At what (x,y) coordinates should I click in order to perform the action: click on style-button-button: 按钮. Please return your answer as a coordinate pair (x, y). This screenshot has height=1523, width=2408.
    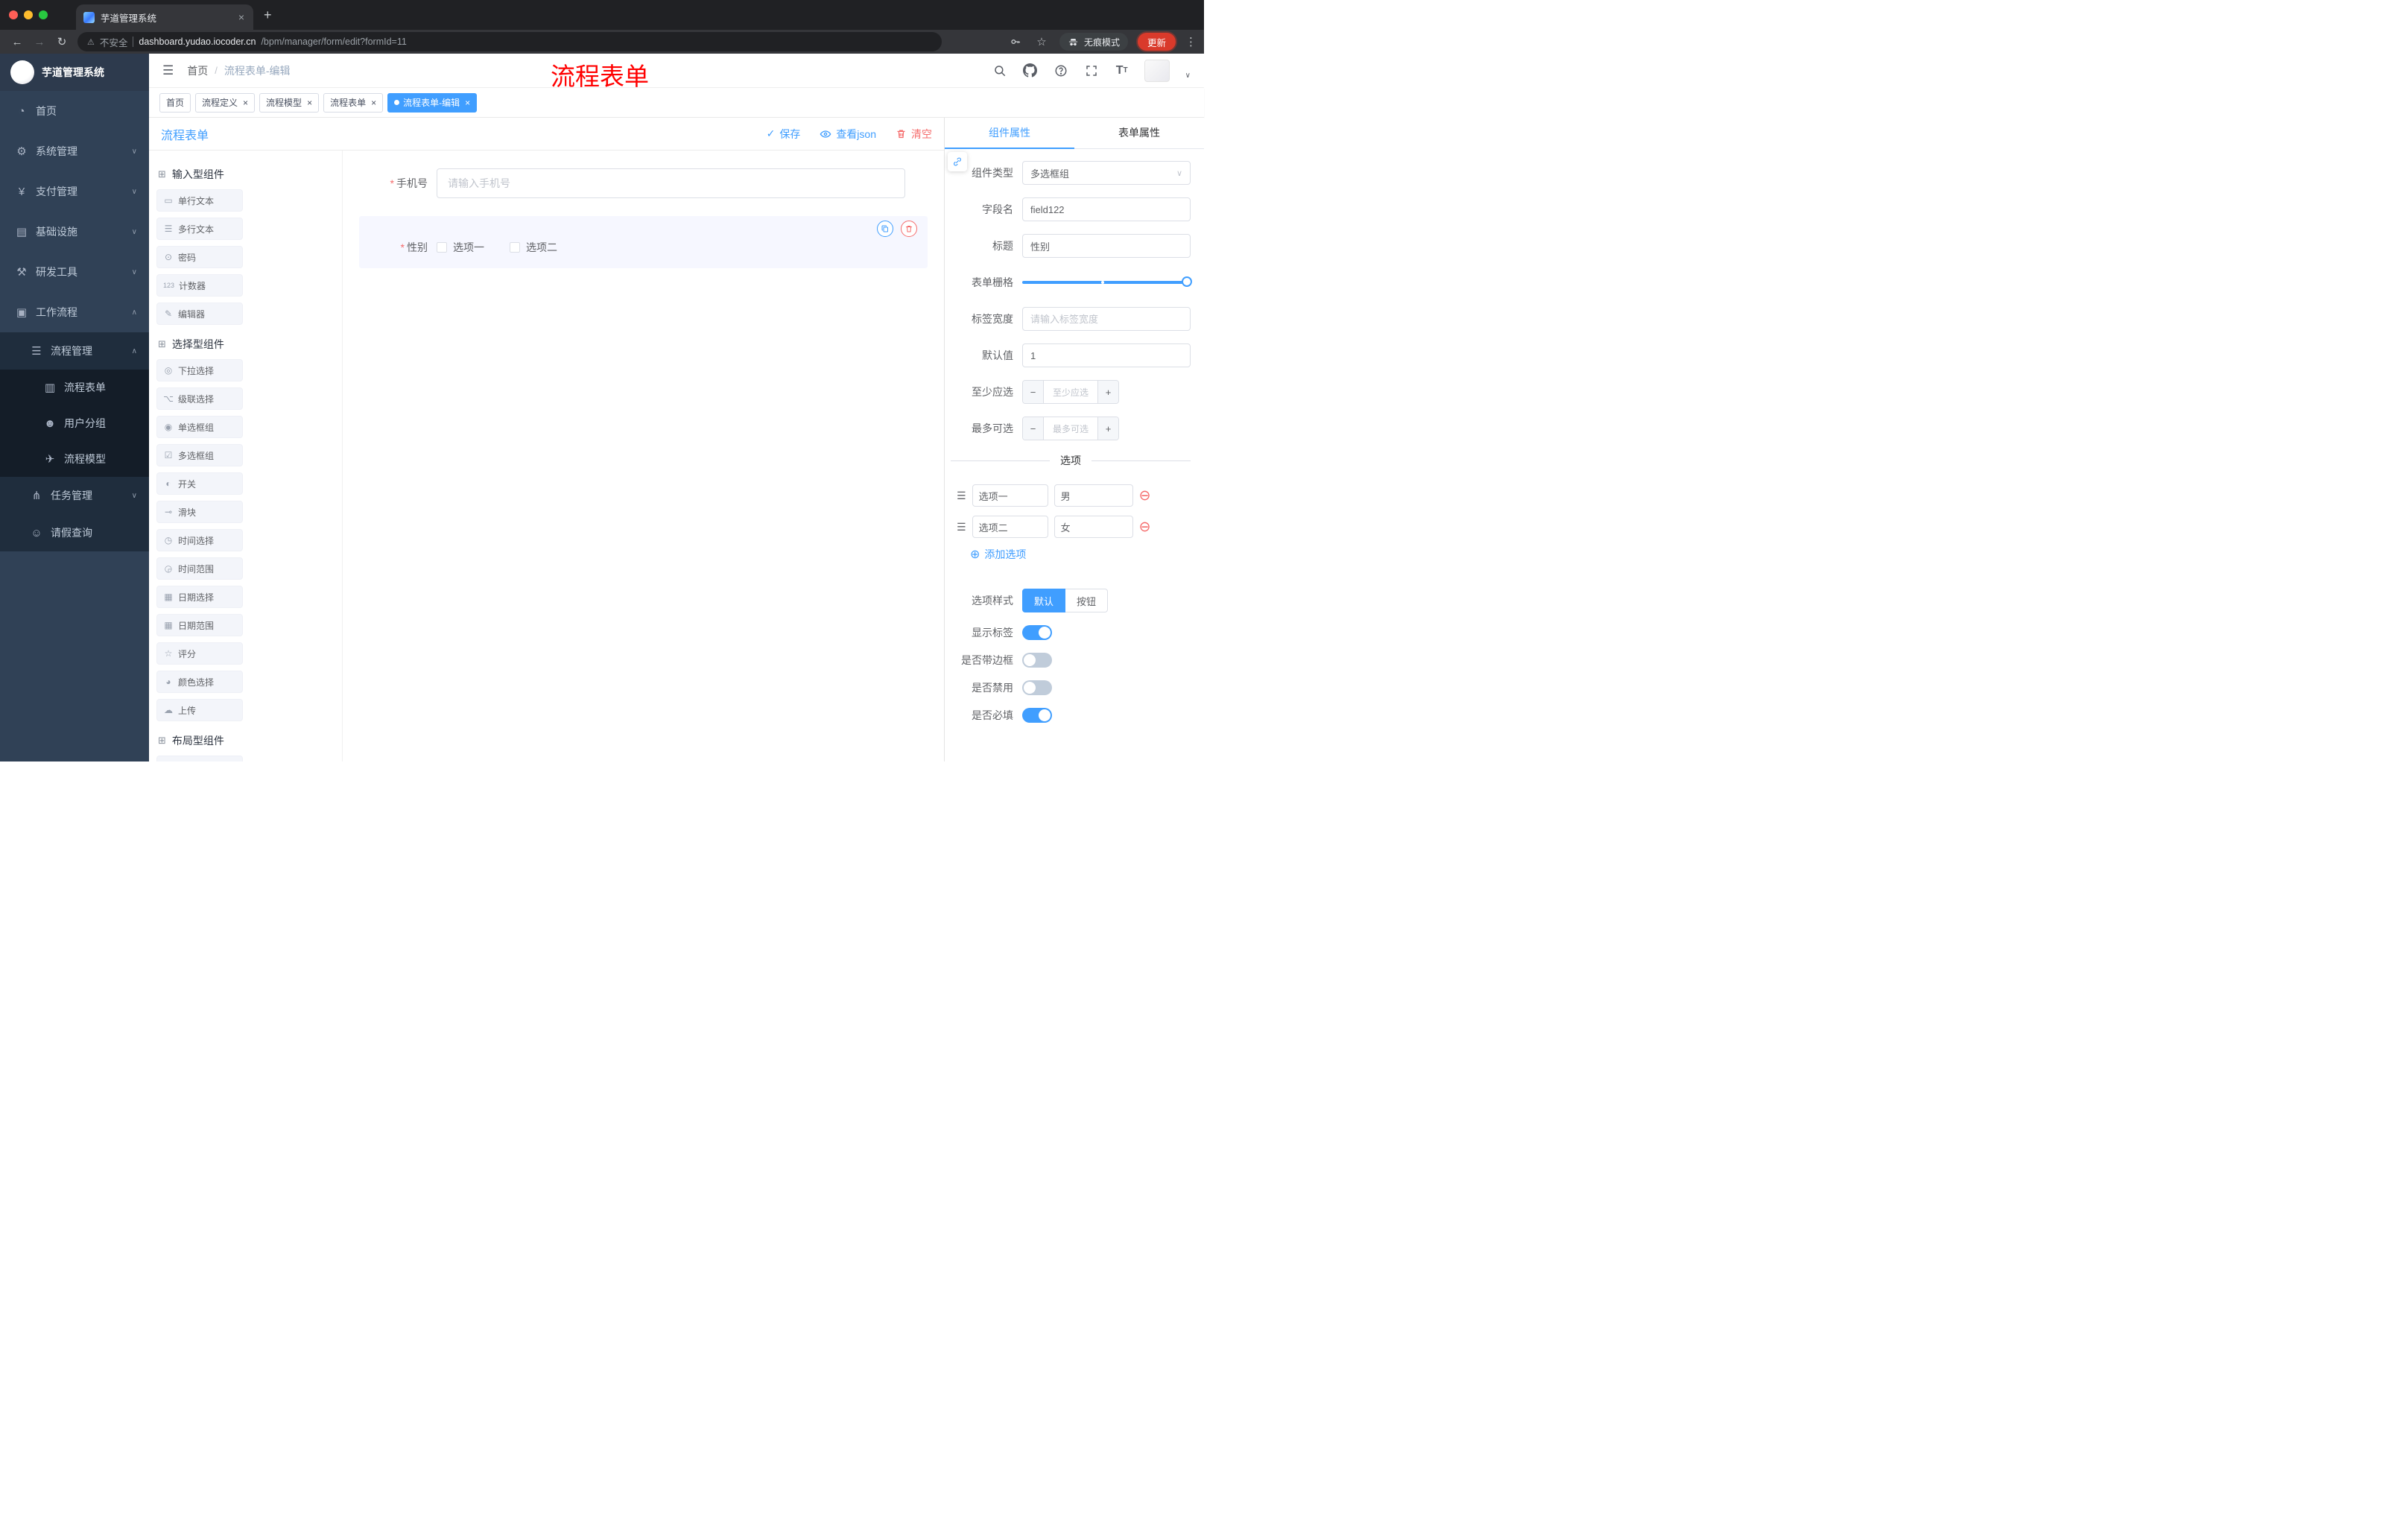
    Looking at the image, I should click on (1087, 600).